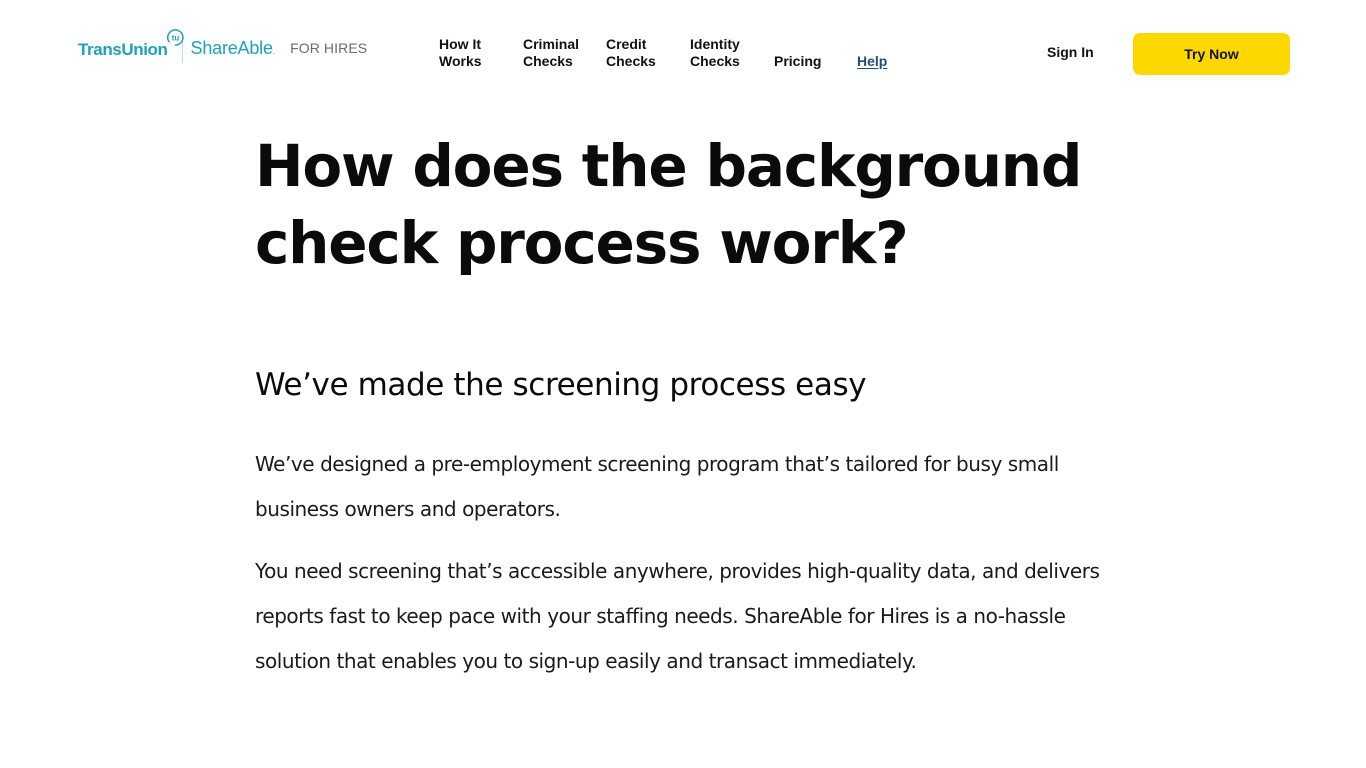 Image resolution: width=1366 pixels, height=768 pixels. I want to click on sign-in-link: Sign In, so click(1070, 52).